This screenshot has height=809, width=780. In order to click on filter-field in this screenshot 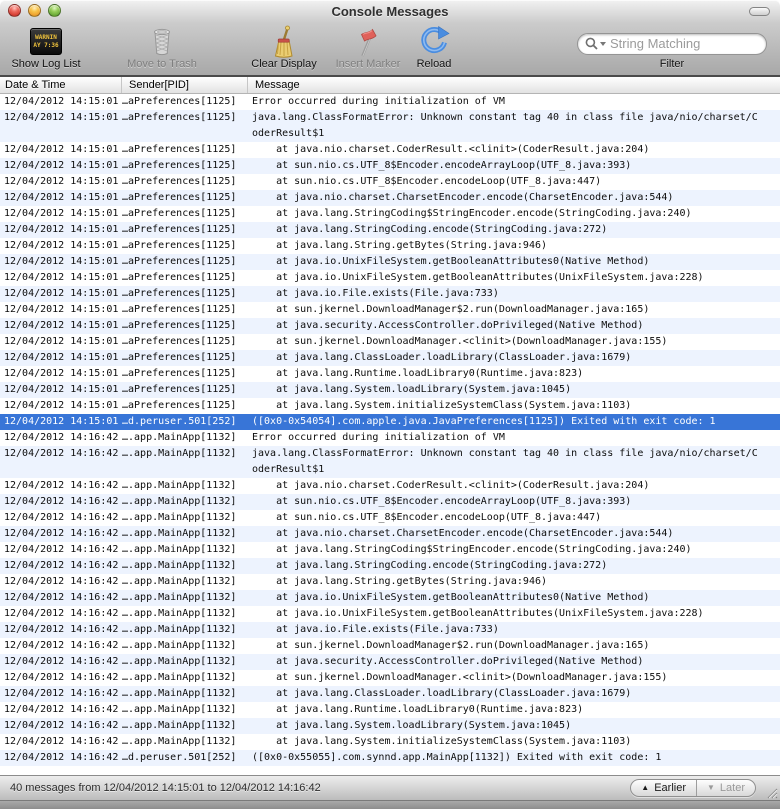, I will do `click(672, 43)`.